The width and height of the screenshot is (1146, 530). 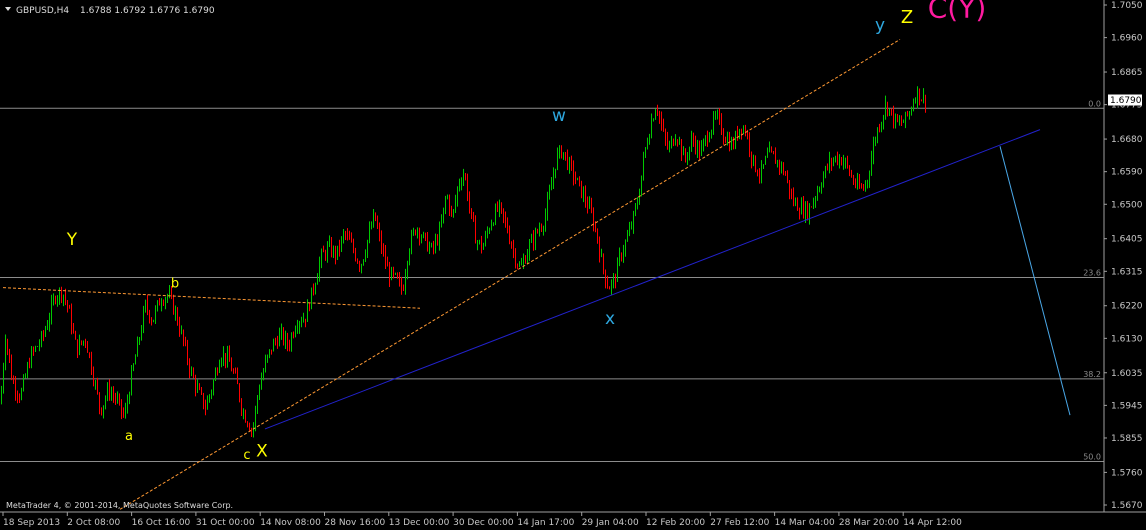 I want to click on fib-level-label: 23.6, so click(x=1092, y=272).